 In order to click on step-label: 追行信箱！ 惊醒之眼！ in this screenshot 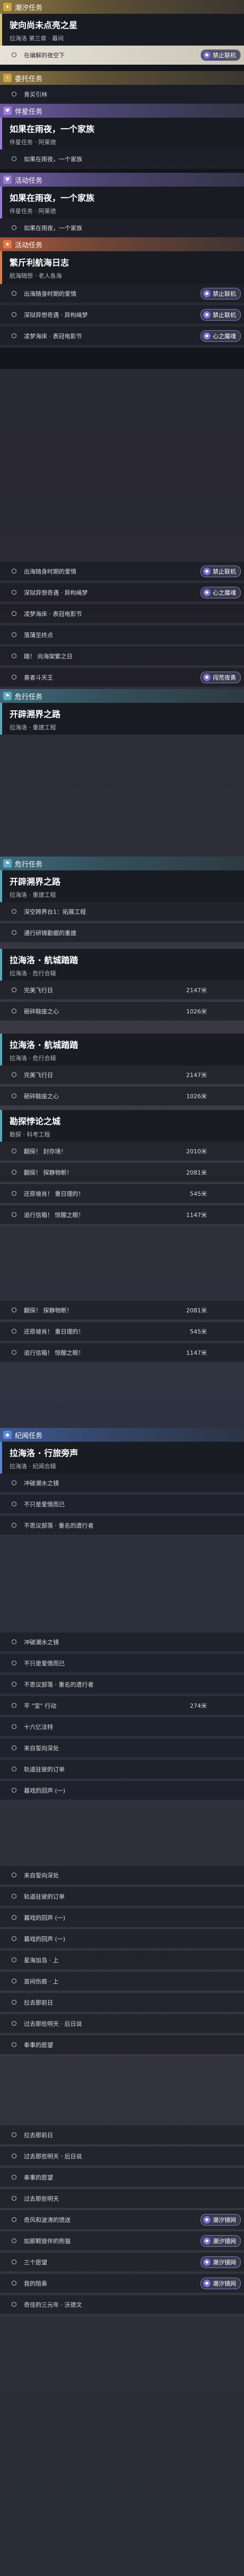, I will do `click(54, 1352)`.